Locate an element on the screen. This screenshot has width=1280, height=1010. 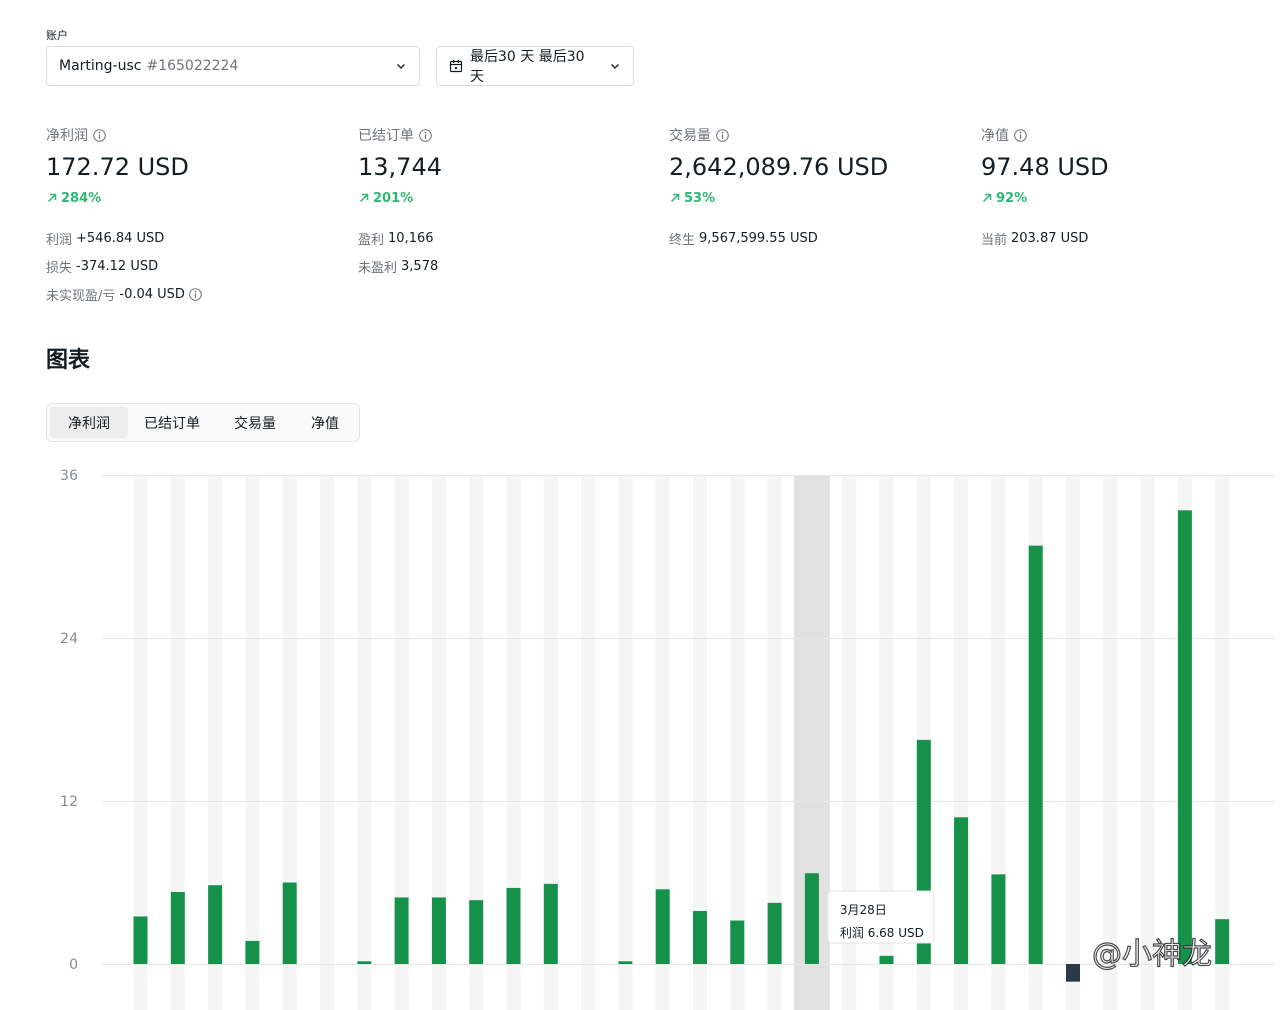
tab-equity: 净值 is located at coordinates (325, 422).